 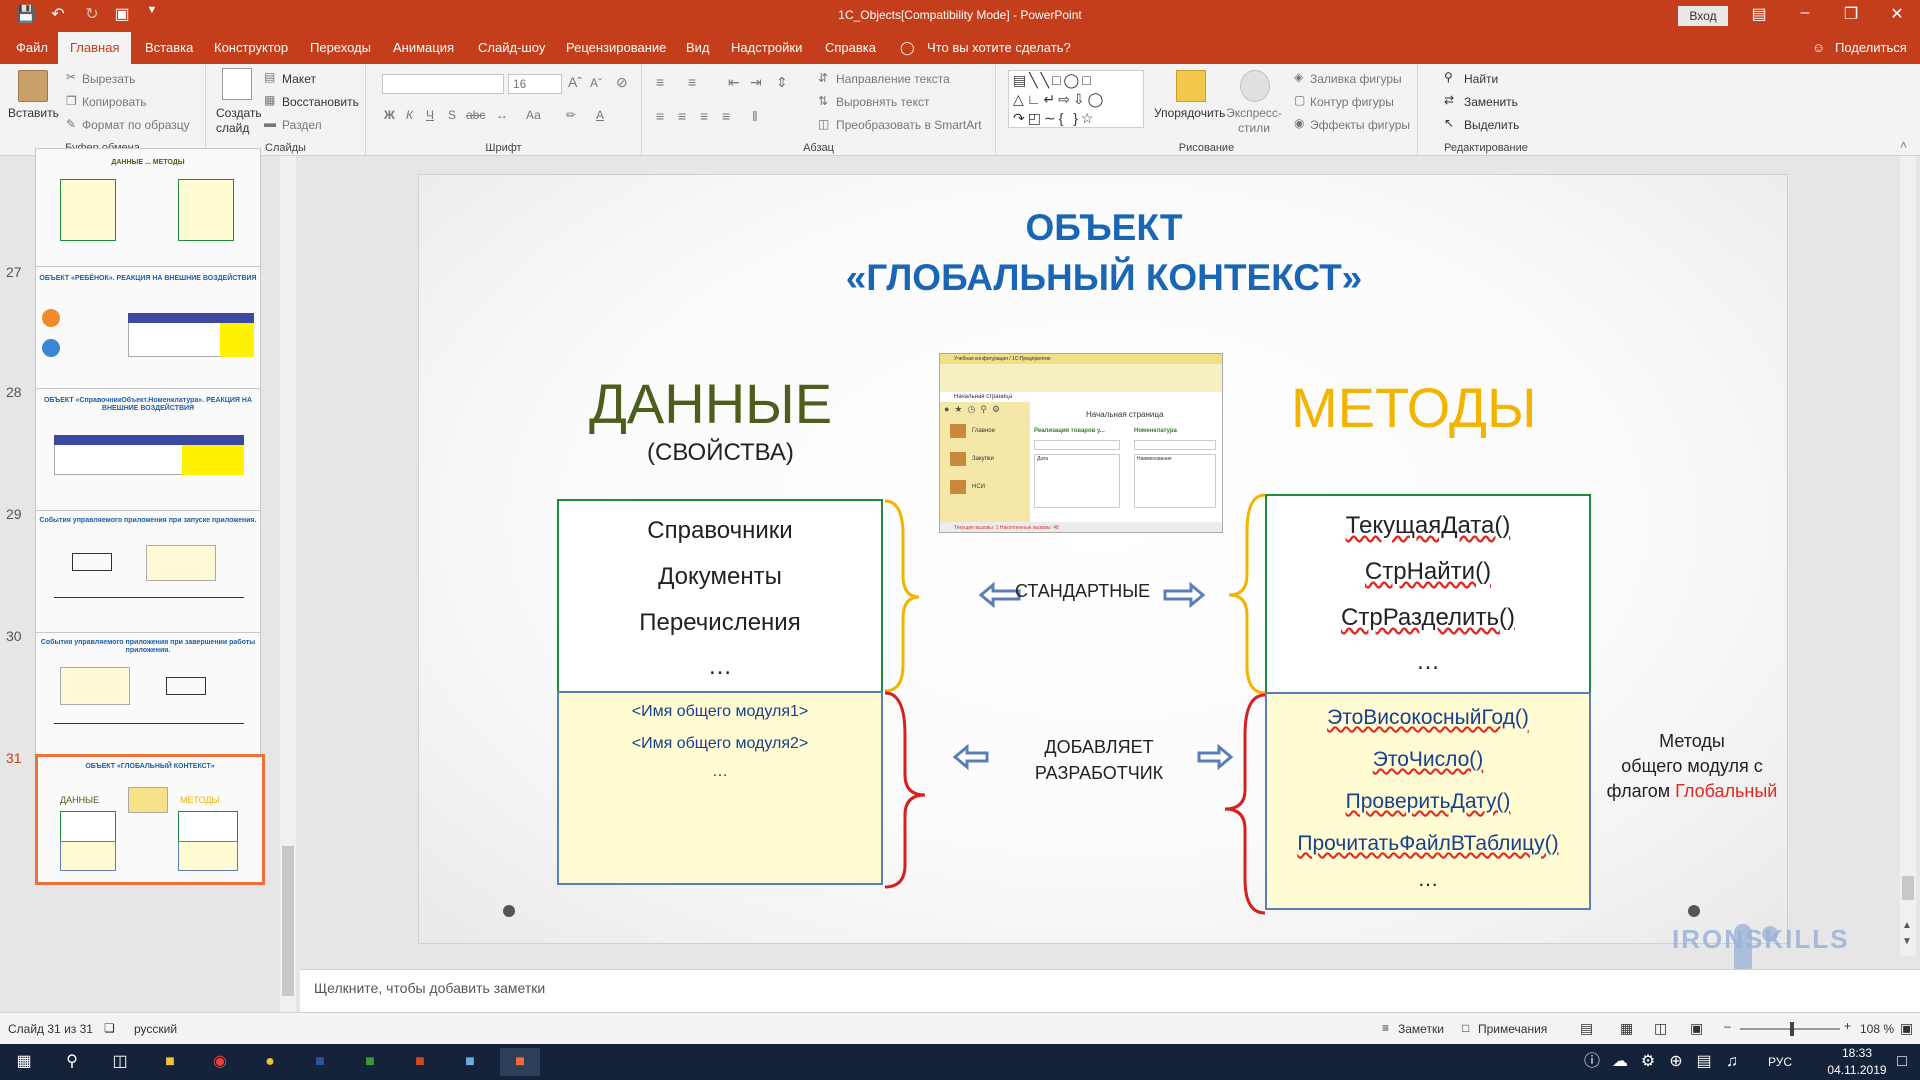 What do you see at coordinates (237, 84) in the screenshot?
I see `new-slide-icon` at bounding box center [237, 84].